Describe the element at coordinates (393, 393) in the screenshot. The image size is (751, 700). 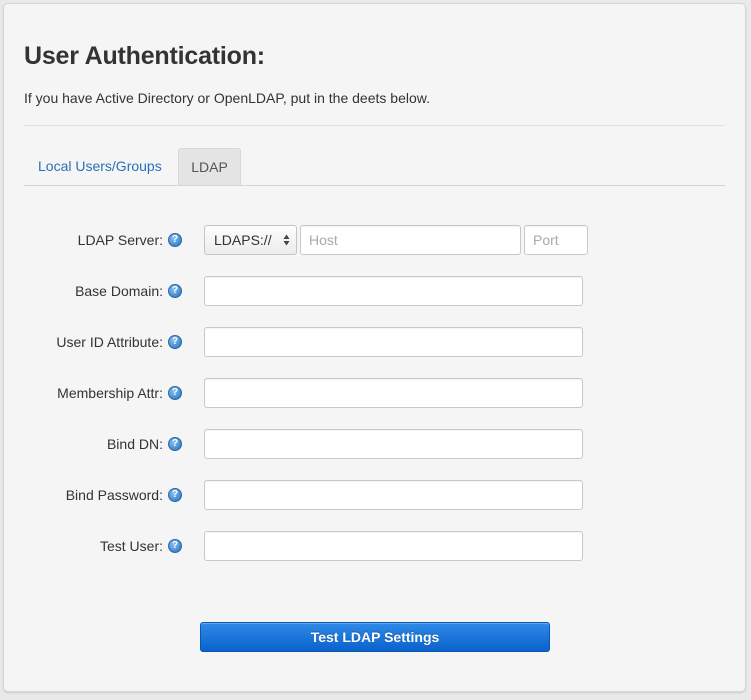
I see `membership-attr-input` at that location.